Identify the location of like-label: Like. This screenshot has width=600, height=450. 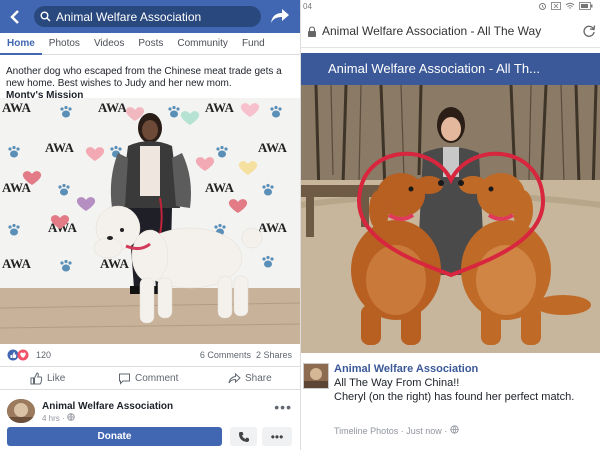
(56, 378).